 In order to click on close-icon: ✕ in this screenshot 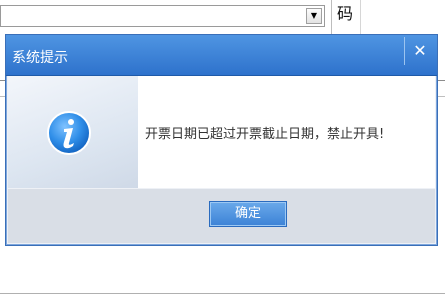, I will do `click(420, 50)`.